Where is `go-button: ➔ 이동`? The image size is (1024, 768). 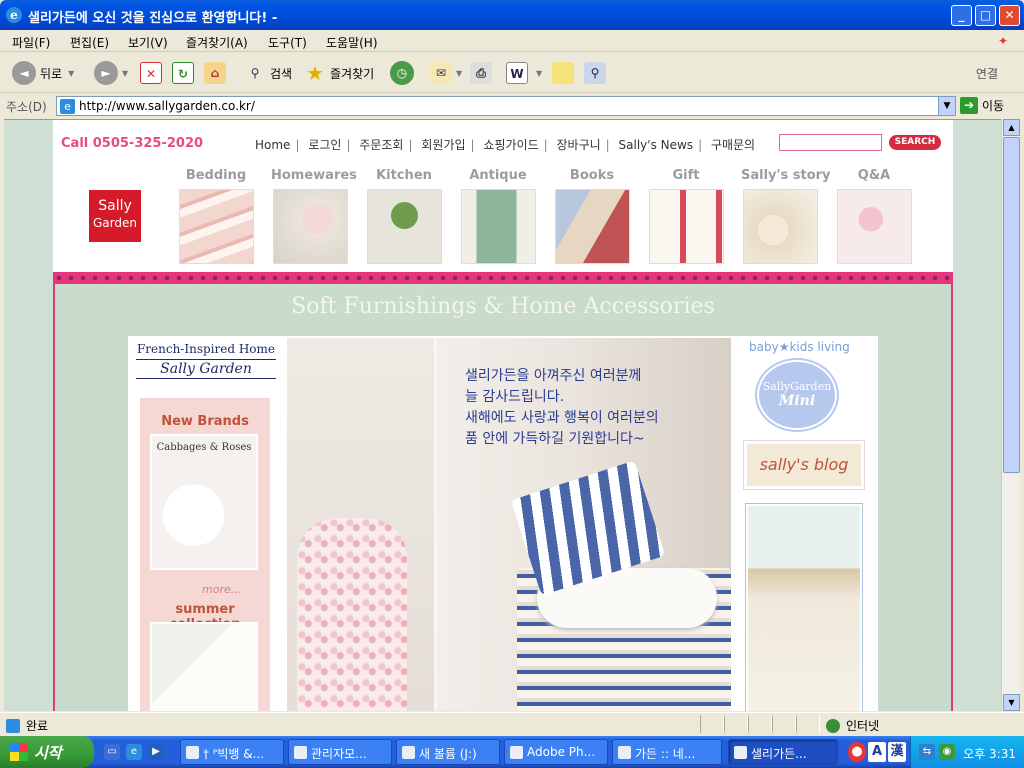 go-button: ➔ 이동 is located at coordinates (982, 105).